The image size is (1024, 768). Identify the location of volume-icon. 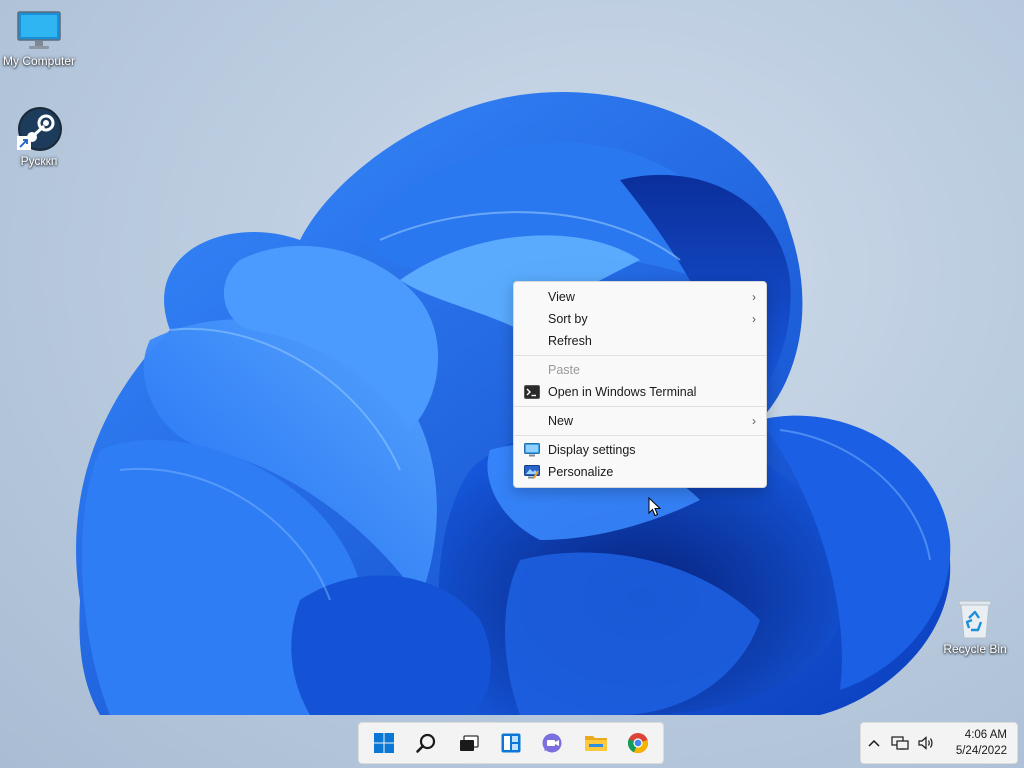
(925, 743).